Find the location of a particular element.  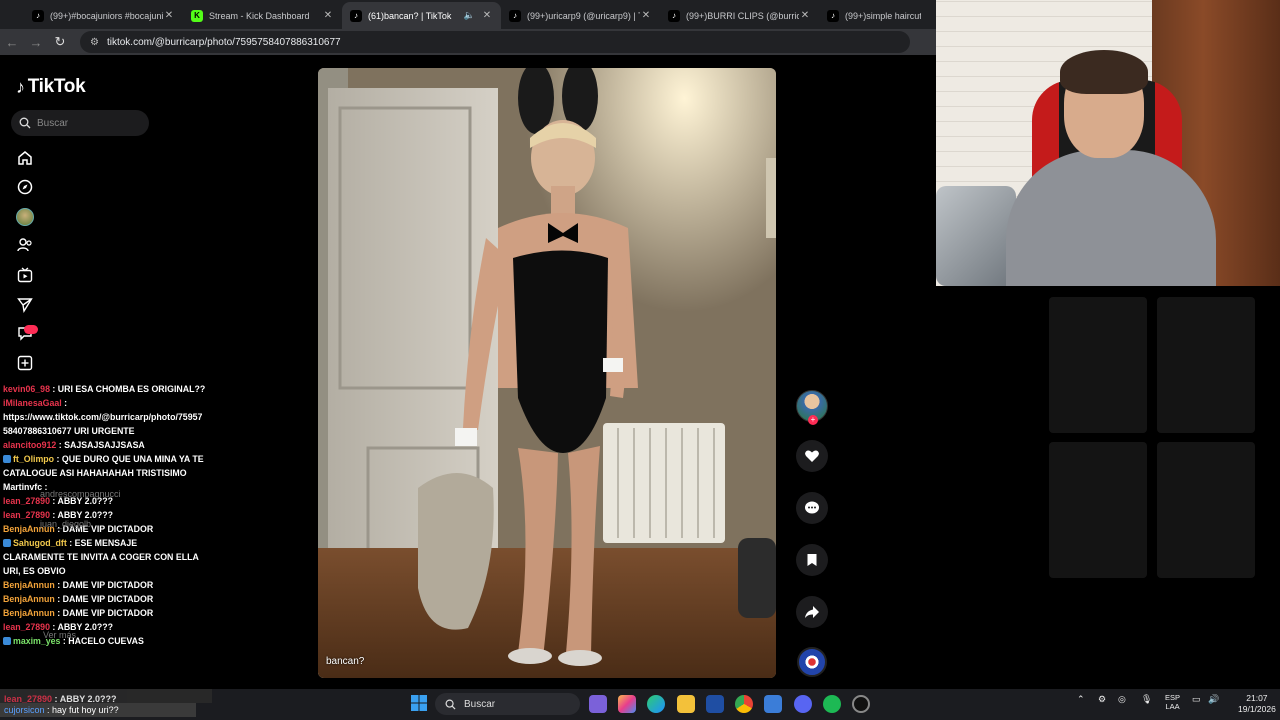

chrome-icon is located at coordinates (744, 704).